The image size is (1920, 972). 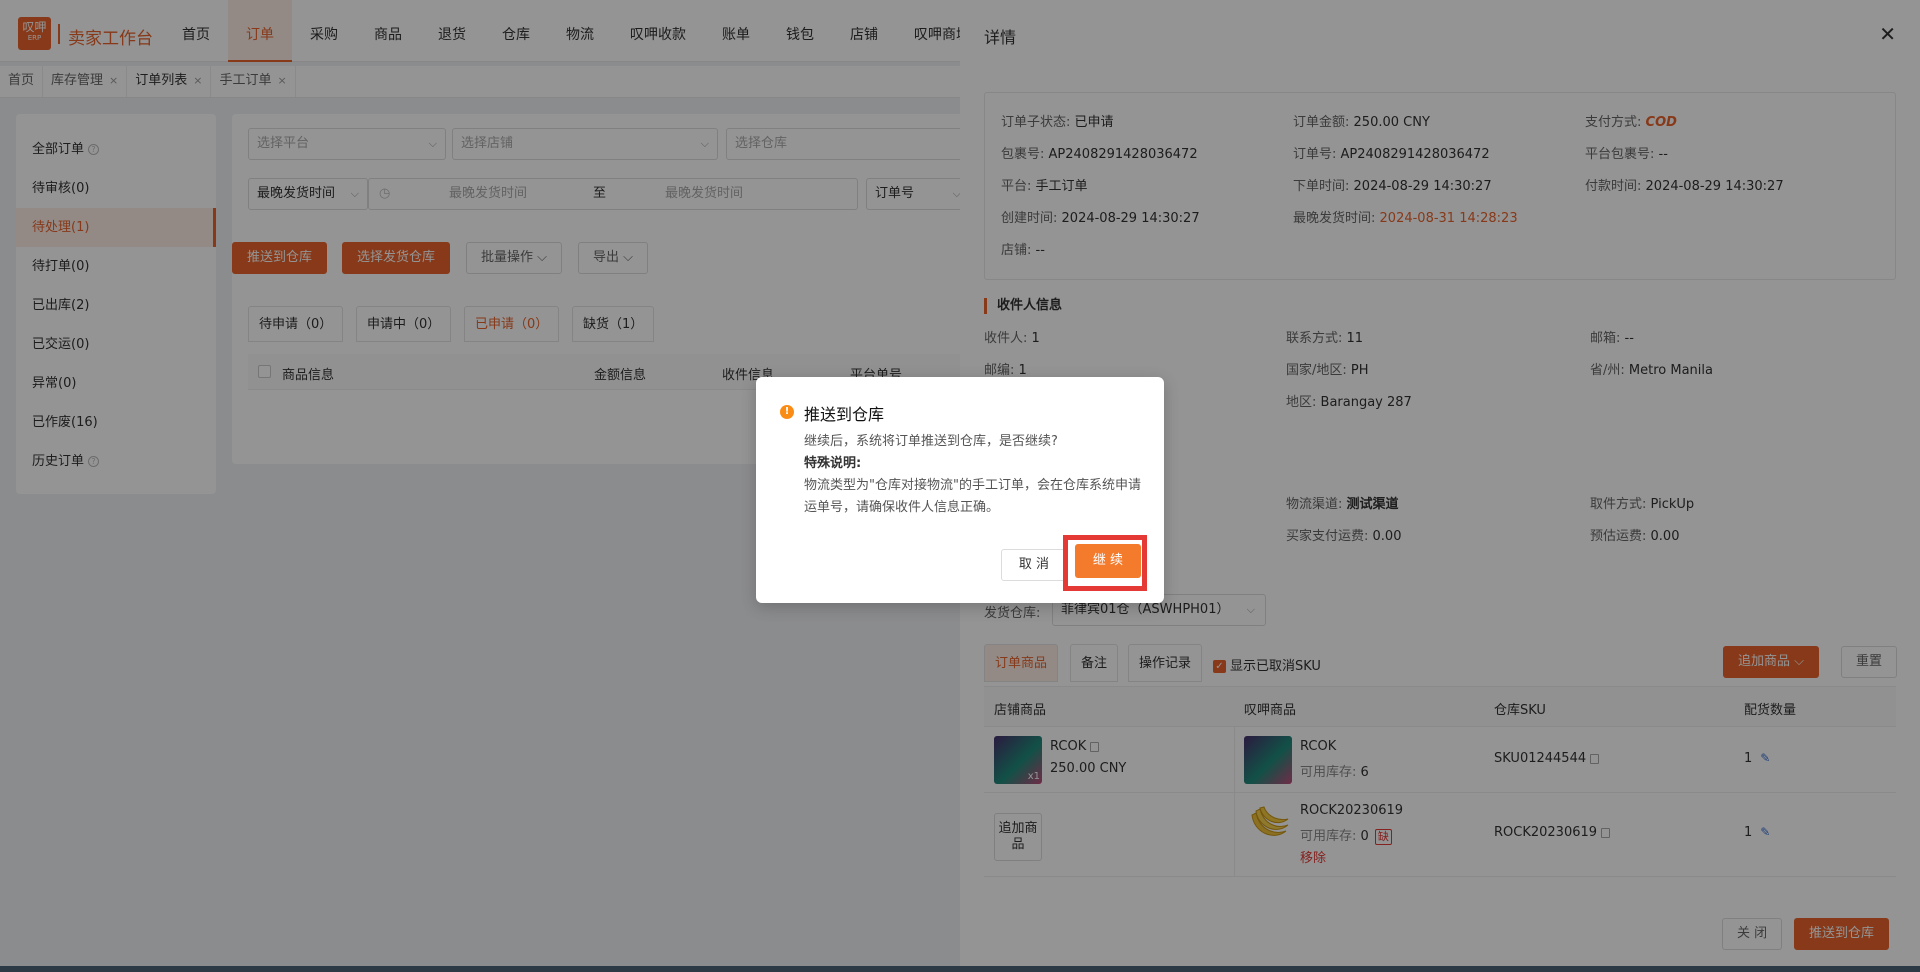 I want to click on cancel-button: 取 消, so click(x=1034, y=565).